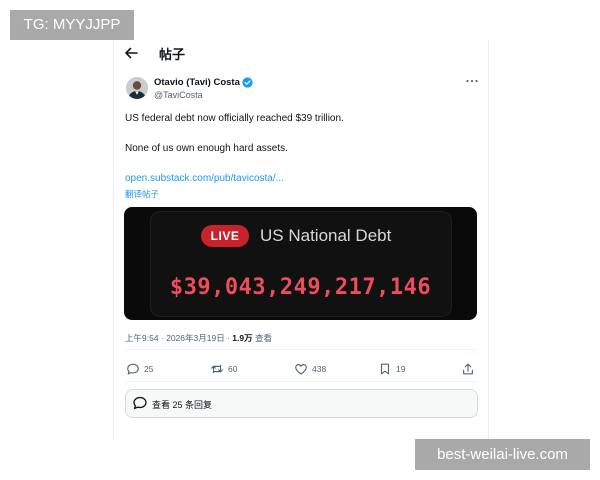 The image size is (600, 480). Describe the element at coordinates (385, 369) in the screenshot. I see `bookmark-icon` at that location.